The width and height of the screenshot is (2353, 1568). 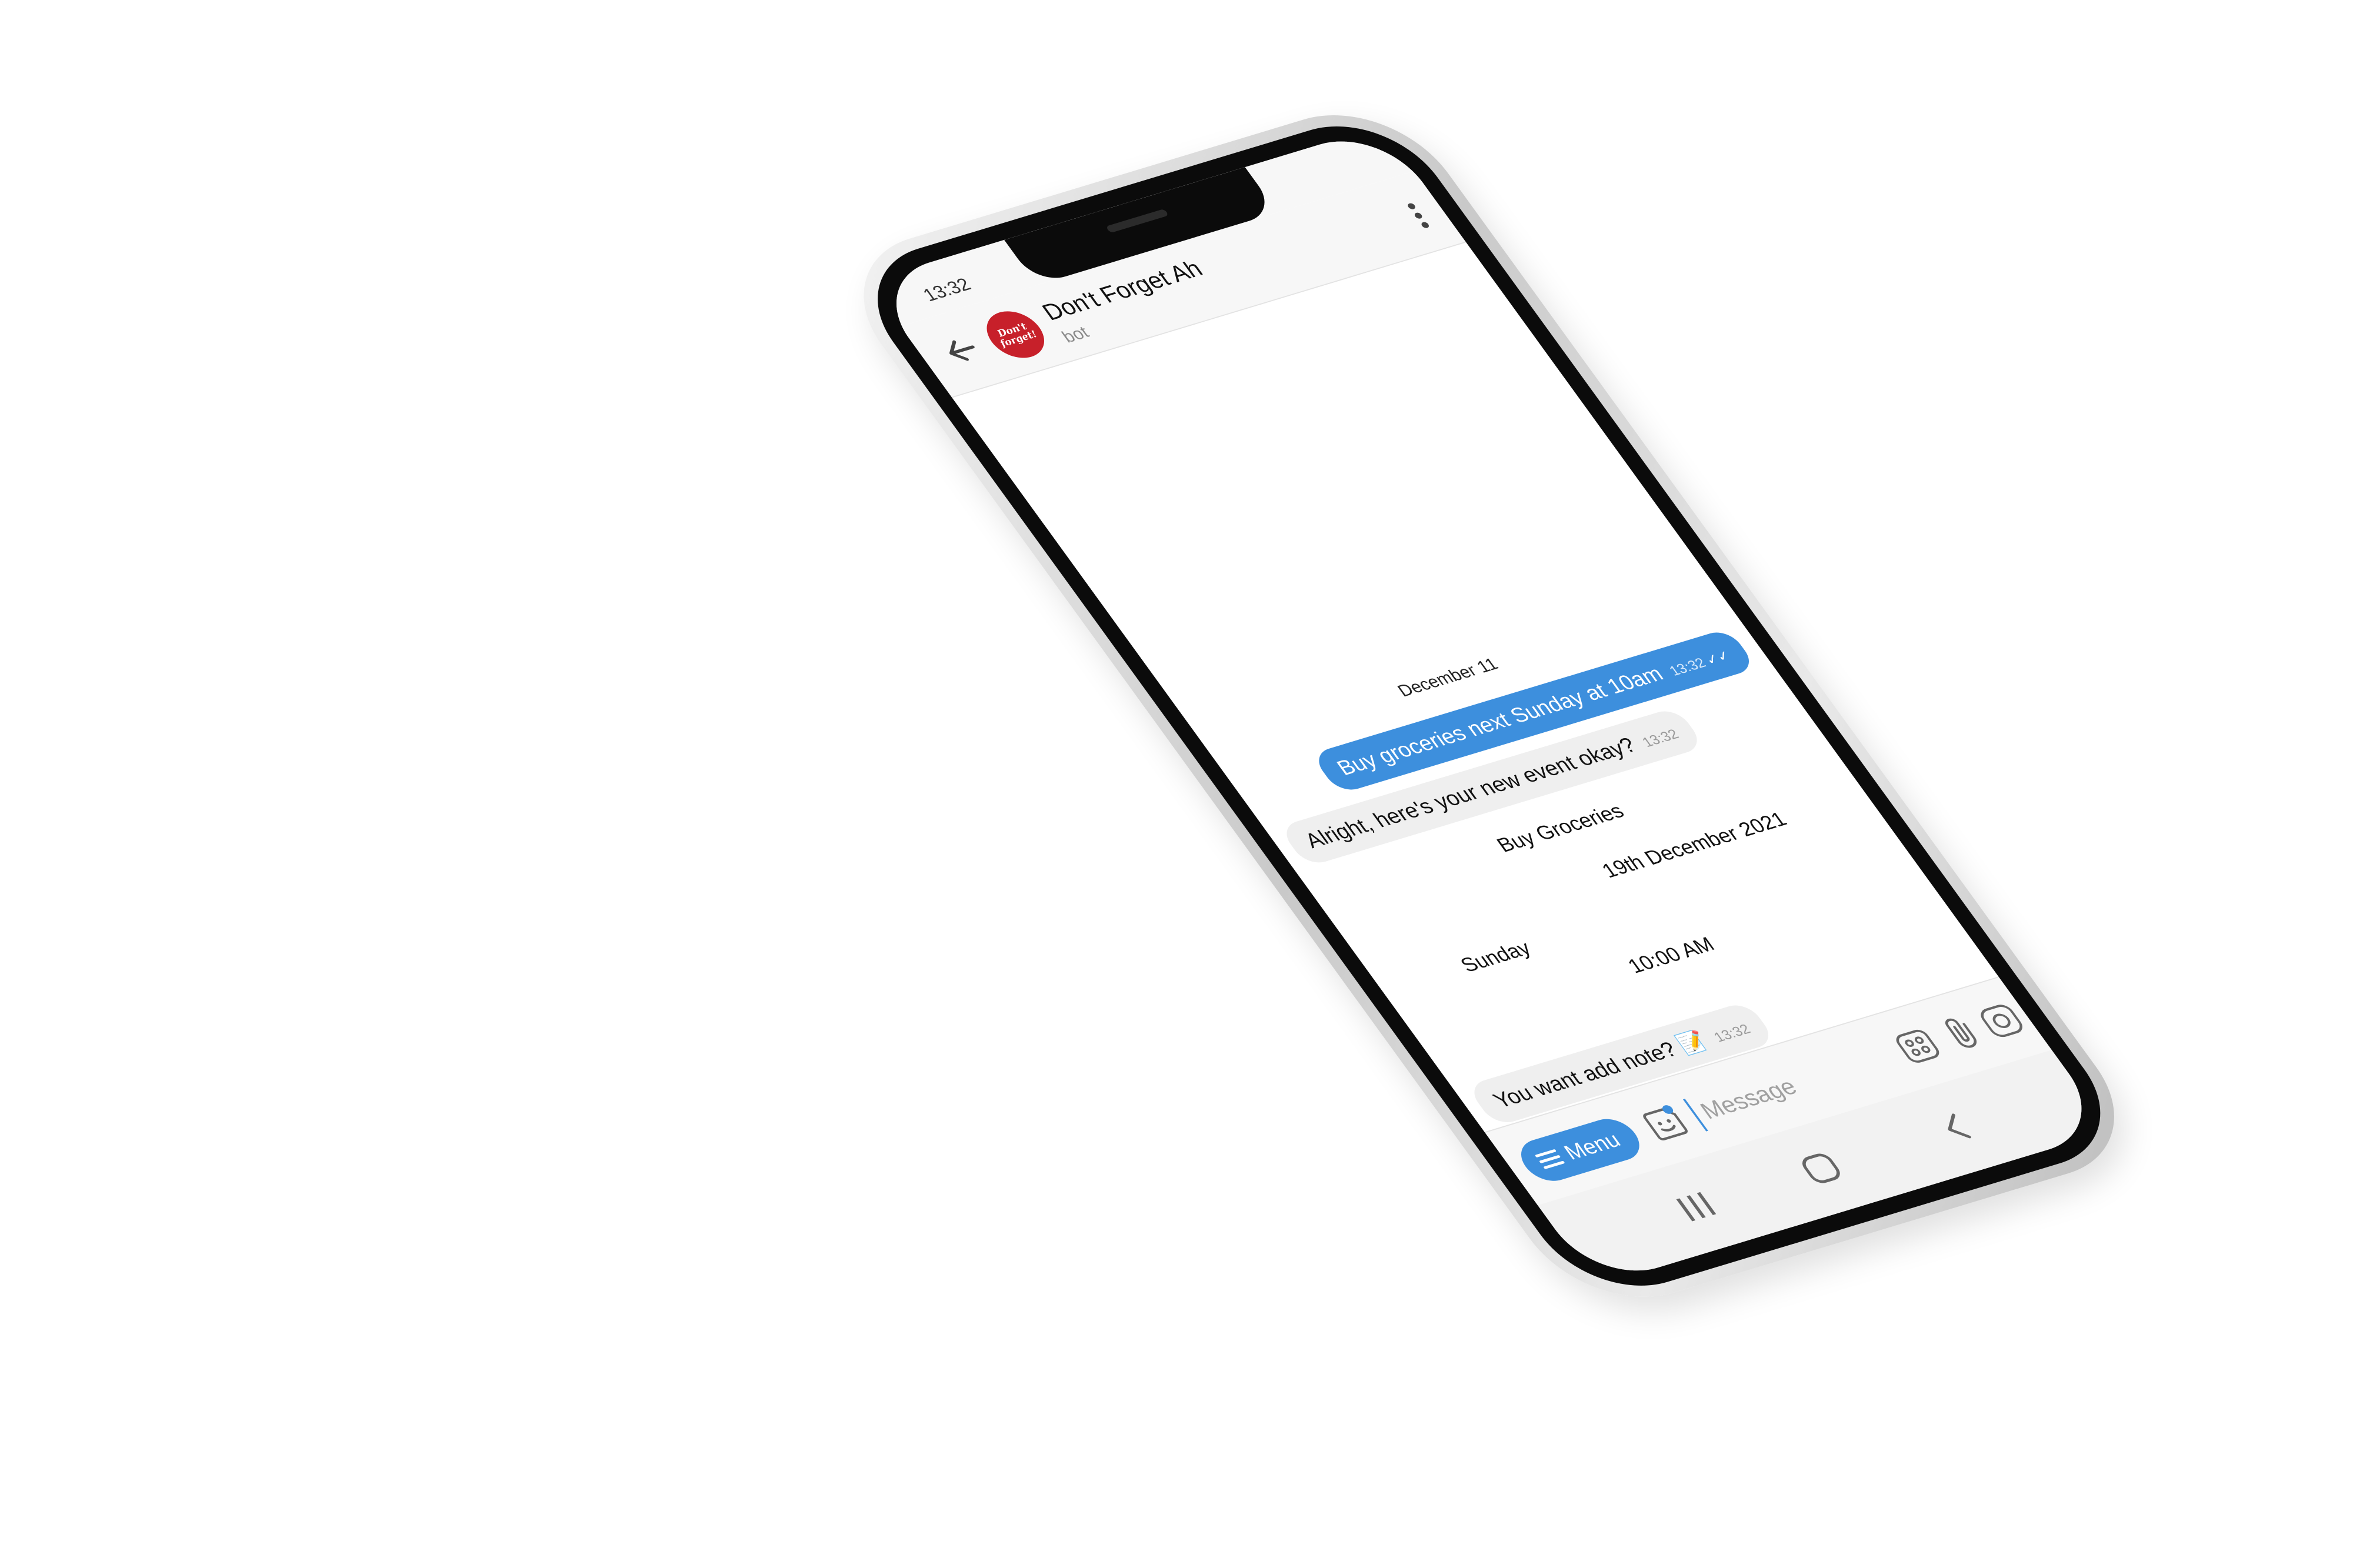 I want to click on bot-avatar: Don't forget!, so click(x=1015, y=334).